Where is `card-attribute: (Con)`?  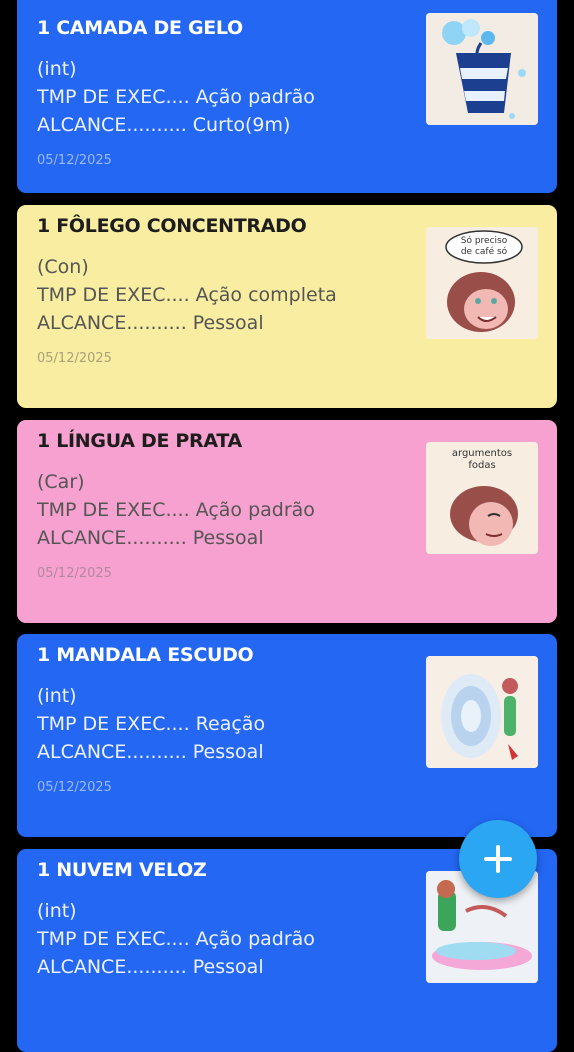
card-attribute: (Con) is located at coordinates (63, 267).